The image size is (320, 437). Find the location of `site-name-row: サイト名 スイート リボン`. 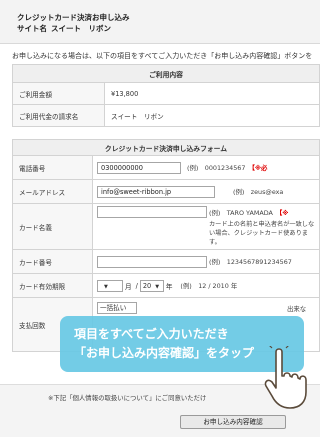

site-name-row: サイト名 スイート リボン is located at coordinates (64, 28).